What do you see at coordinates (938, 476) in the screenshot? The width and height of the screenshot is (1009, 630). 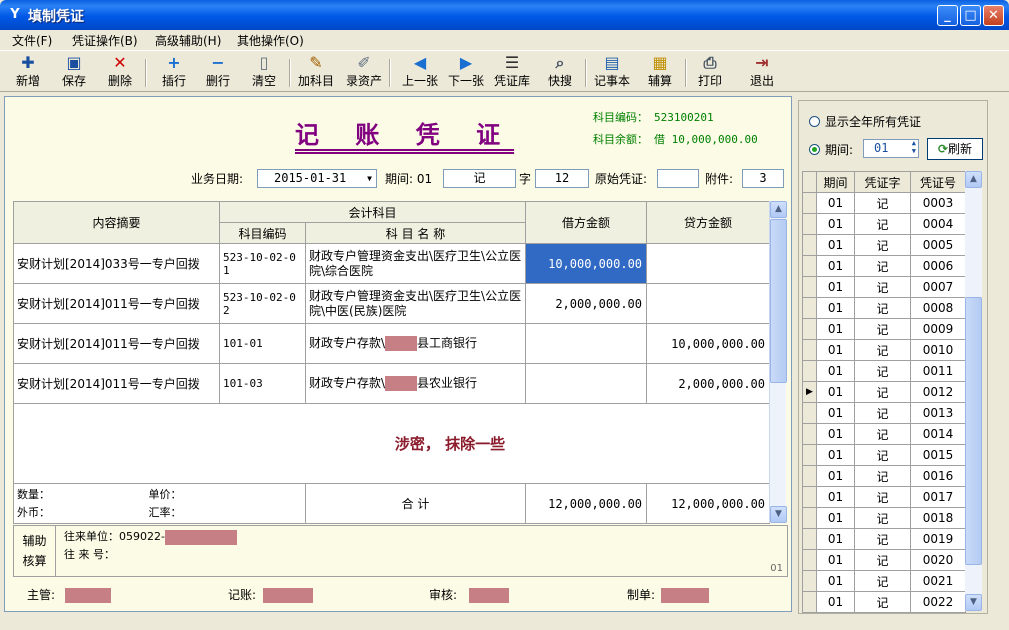 I see `number-cell: 0016` at bounding box center [938, 476].